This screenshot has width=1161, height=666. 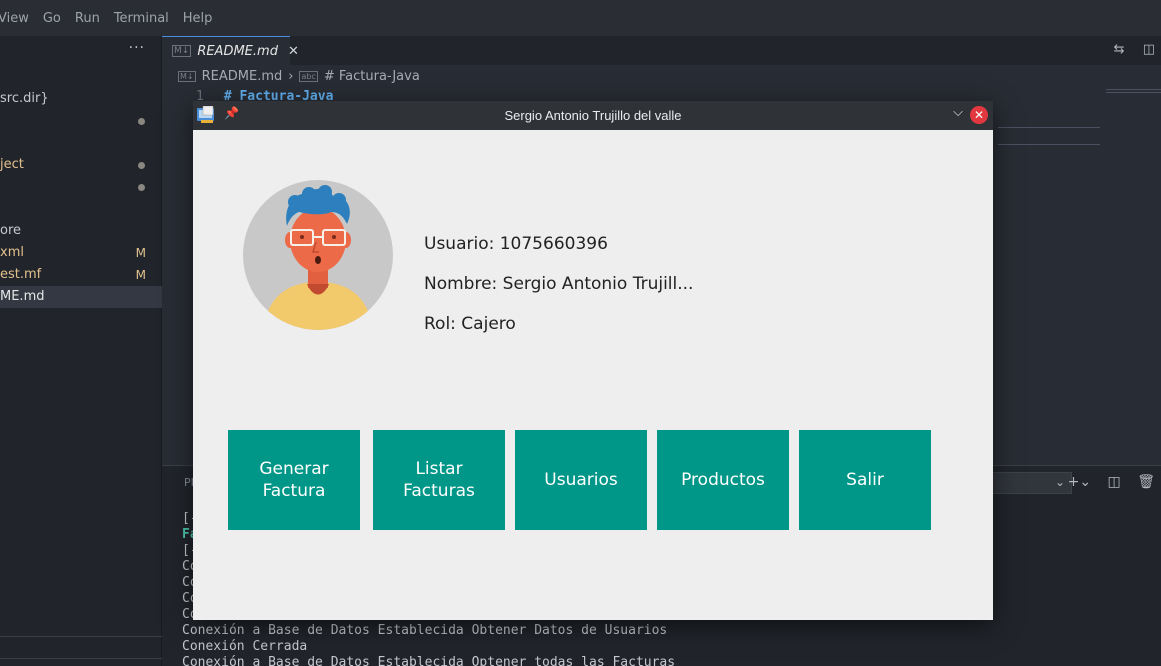 I want to click on explorer-item-label: xml, so click(x=12, y=252).